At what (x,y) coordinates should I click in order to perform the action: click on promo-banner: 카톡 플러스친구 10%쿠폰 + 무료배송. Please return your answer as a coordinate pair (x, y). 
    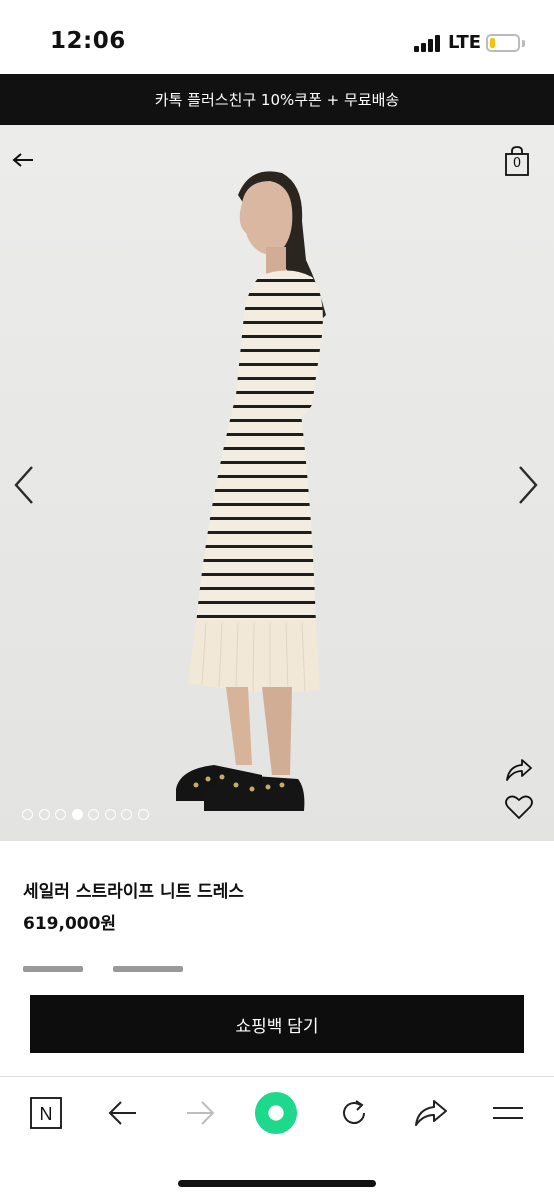
    Looking at the image, I should click on (277, 99).